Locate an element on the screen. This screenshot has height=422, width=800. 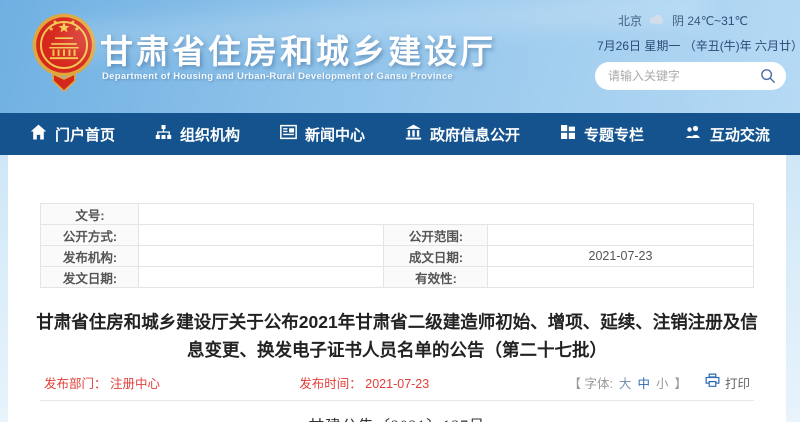
table-row: 发布机构: 成文日期: 2021-07-23 is located at coordinates (397, 256).